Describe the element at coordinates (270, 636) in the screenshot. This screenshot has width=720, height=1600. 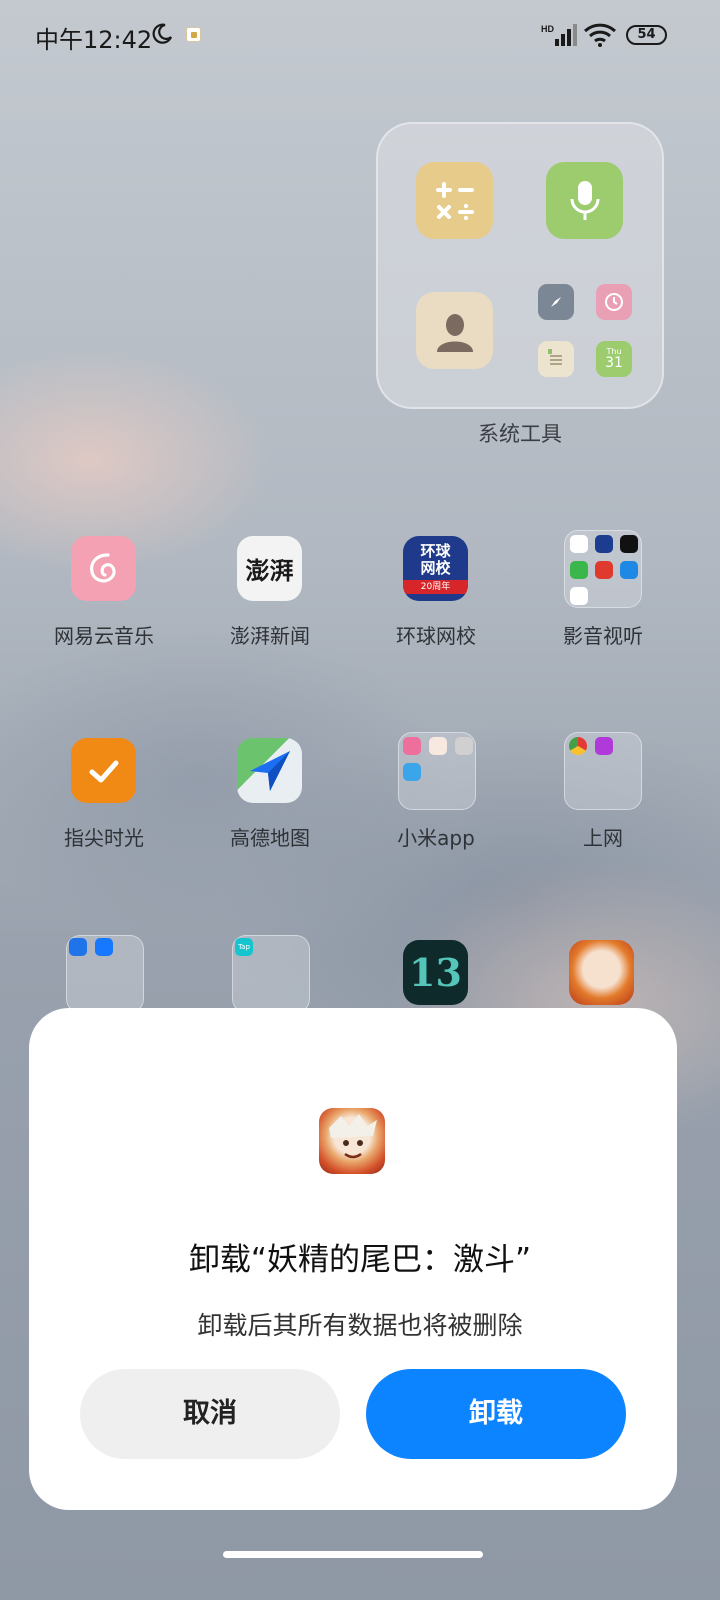
I see `app-label: 澎湃新闻` at that location.